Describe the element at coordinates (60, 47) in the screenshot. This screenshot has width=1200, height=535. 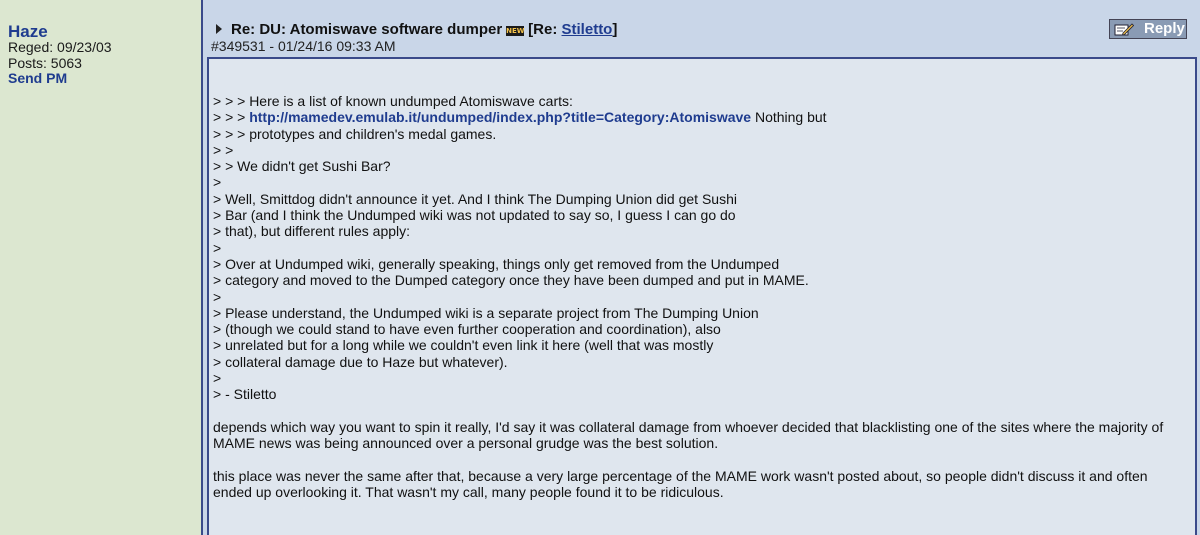
I see `author-registered-date: Reged: 09/23/03` at that location.